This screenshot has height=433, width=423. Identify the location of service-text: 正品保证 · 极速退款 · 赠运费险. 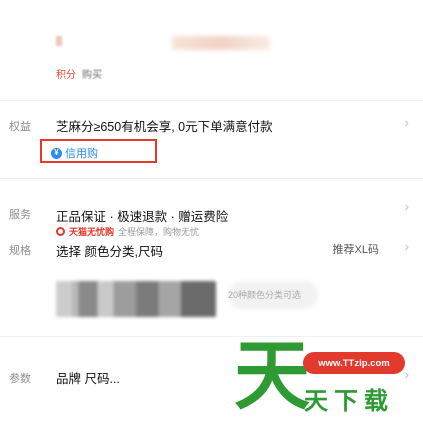
(142, 217).